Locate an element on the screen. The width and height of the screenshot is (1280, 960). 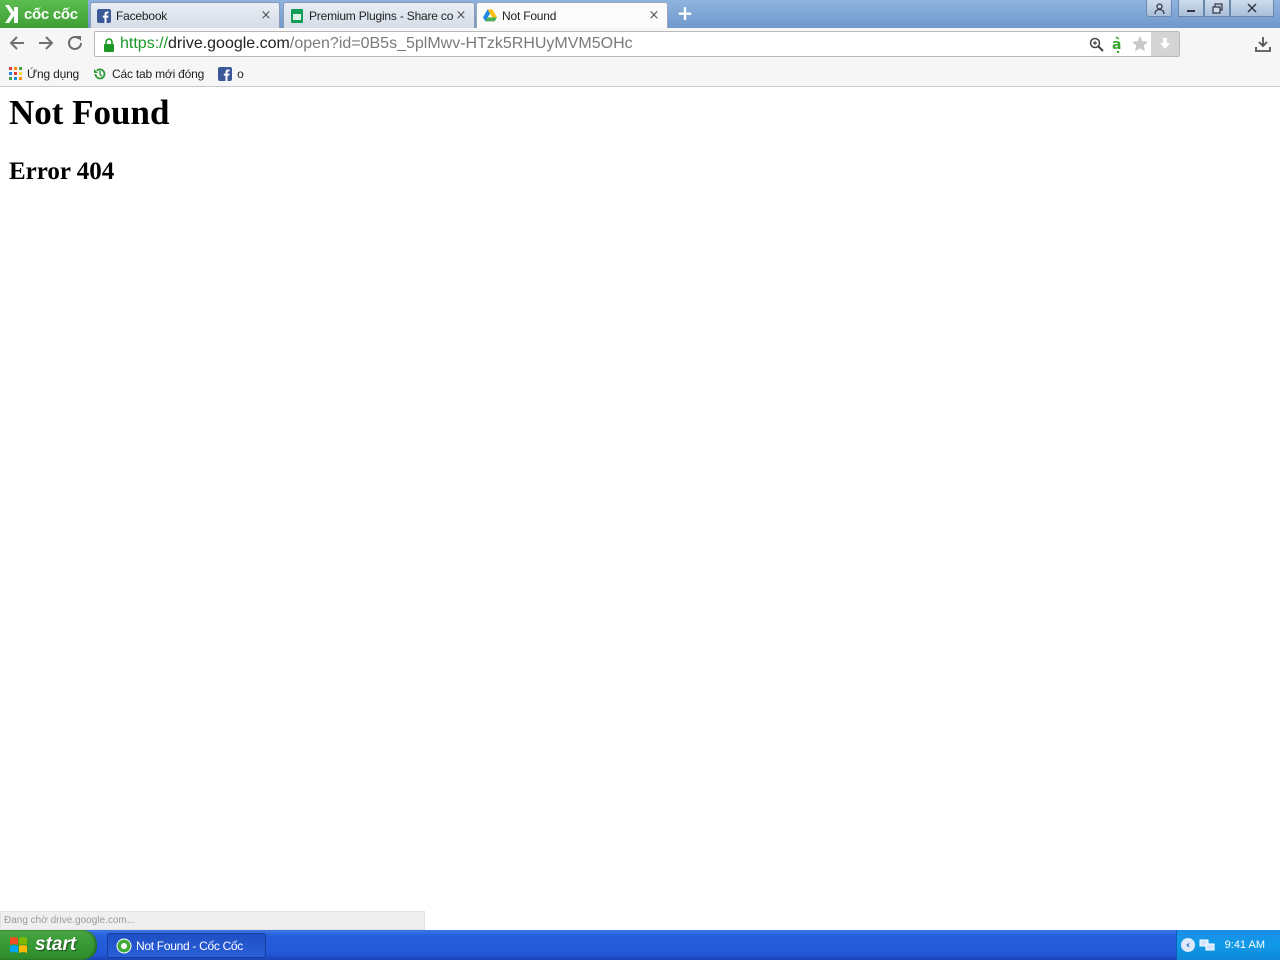
windows-logo-icon is located at coordinates (19, 945).